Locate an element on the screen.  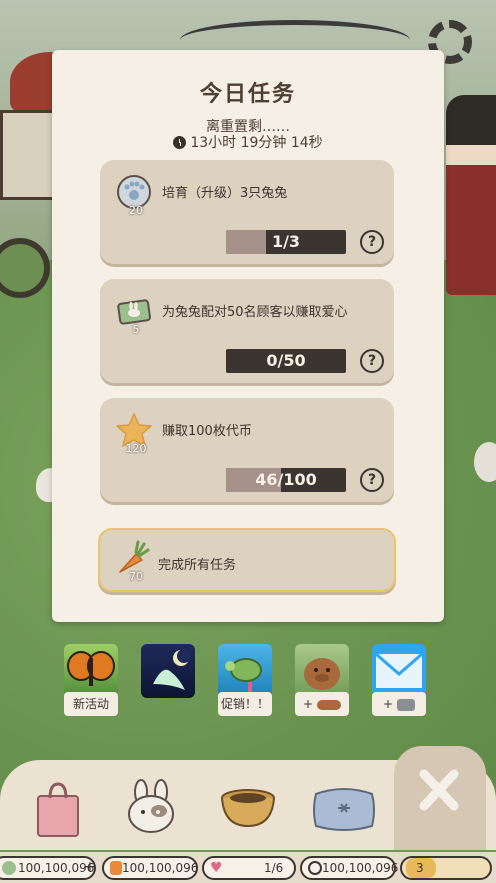
progress-text: 0/50 is located at coordinates (286, 360).